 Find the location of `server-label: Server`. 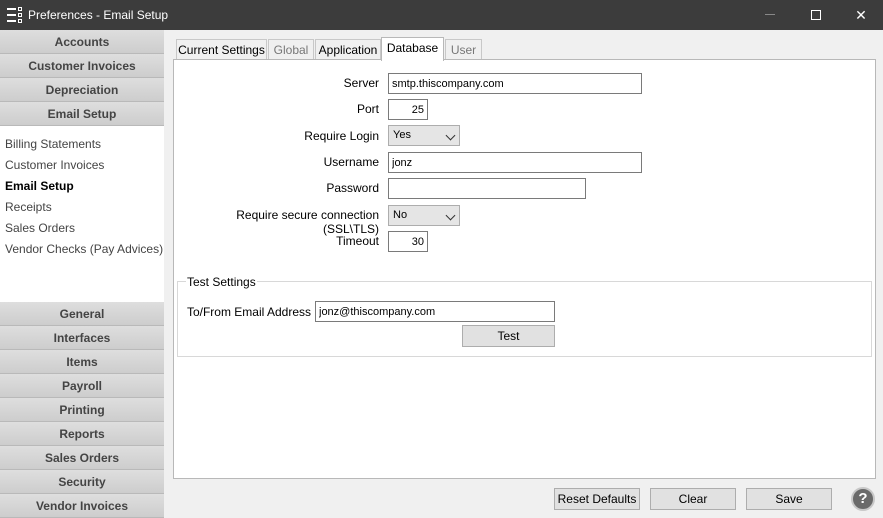

server-label: Server is located at coordinates (361, 83).